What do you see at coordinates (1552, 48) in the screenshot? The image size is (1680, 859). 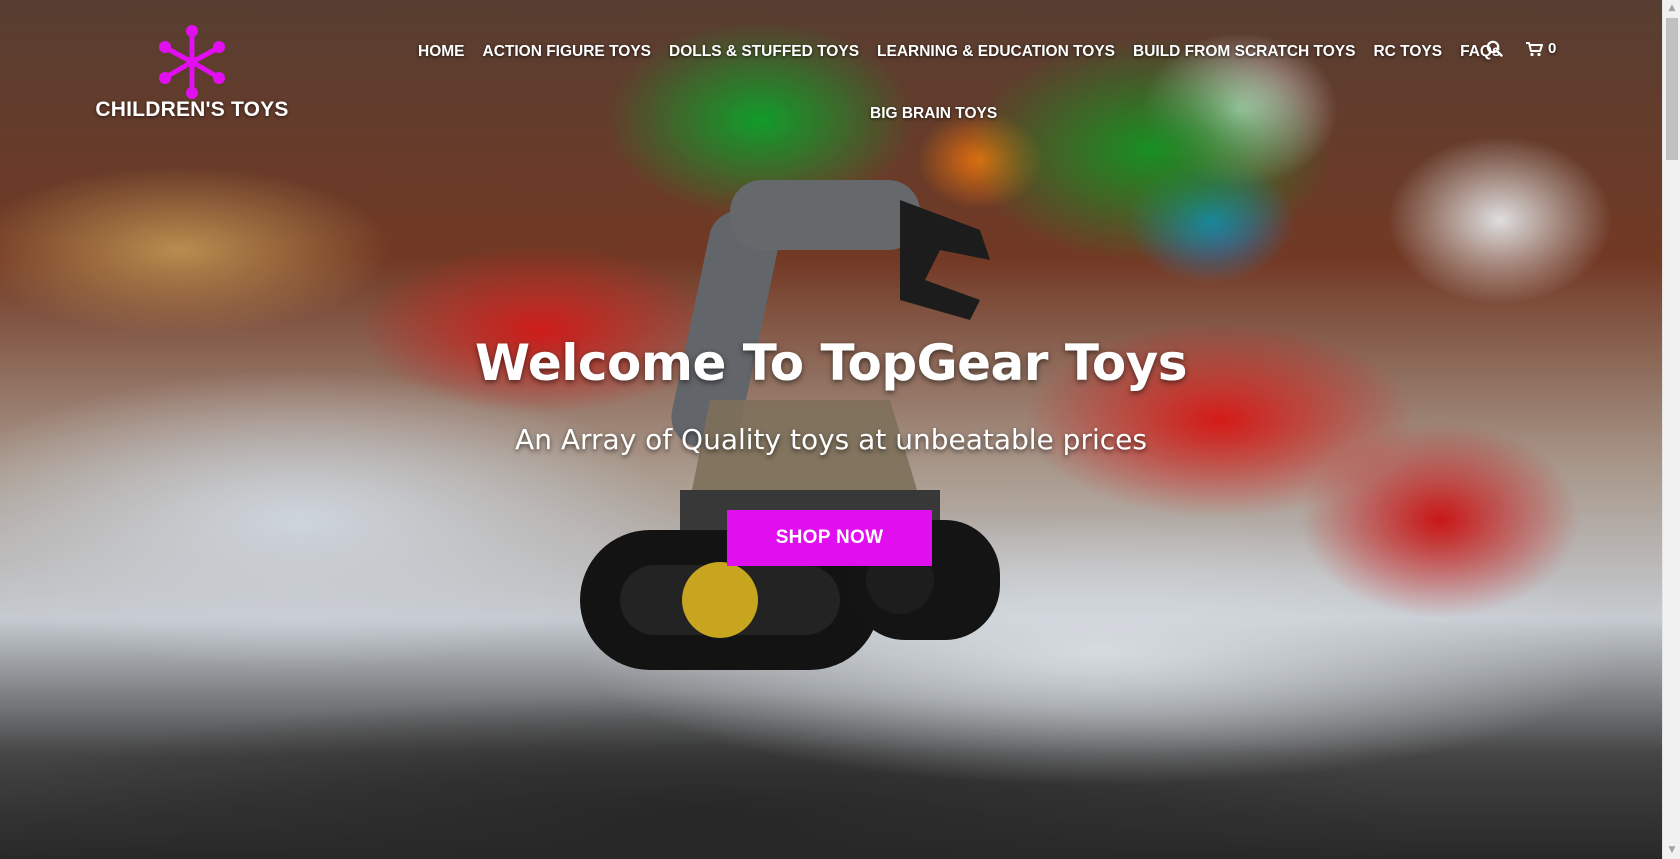 I see `cart-count: 0` at bounding box center [1552, 48].